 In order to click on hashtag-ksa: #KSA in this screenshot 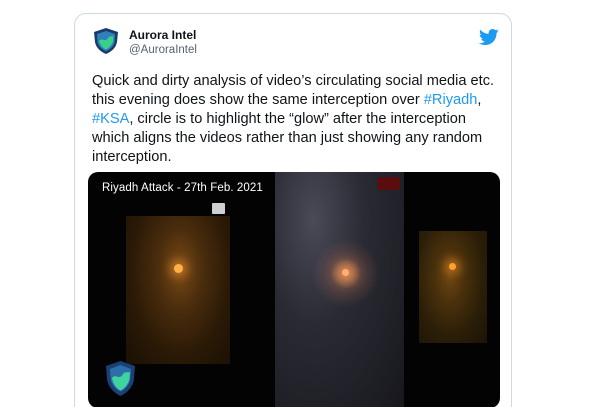, I will do `click(110, 119)`.